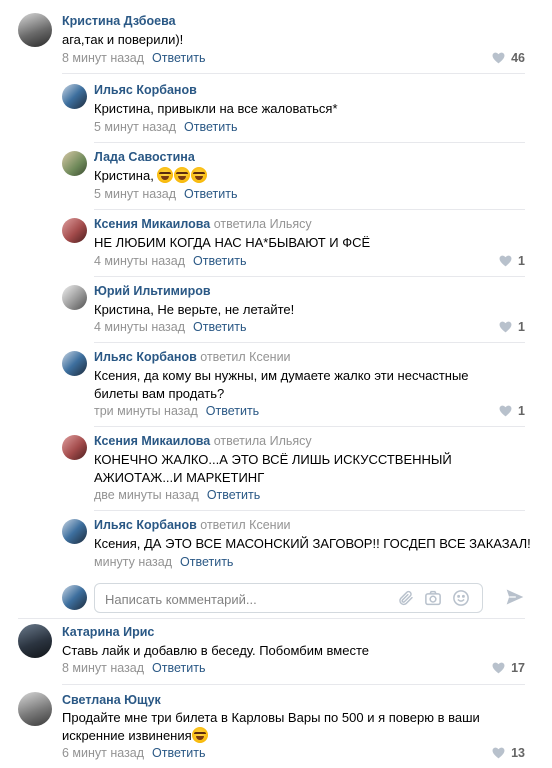  What do you see at coordinates (508, 668) in the screenshot?
I see `like-button: 17` at bounding box center [508, 668].